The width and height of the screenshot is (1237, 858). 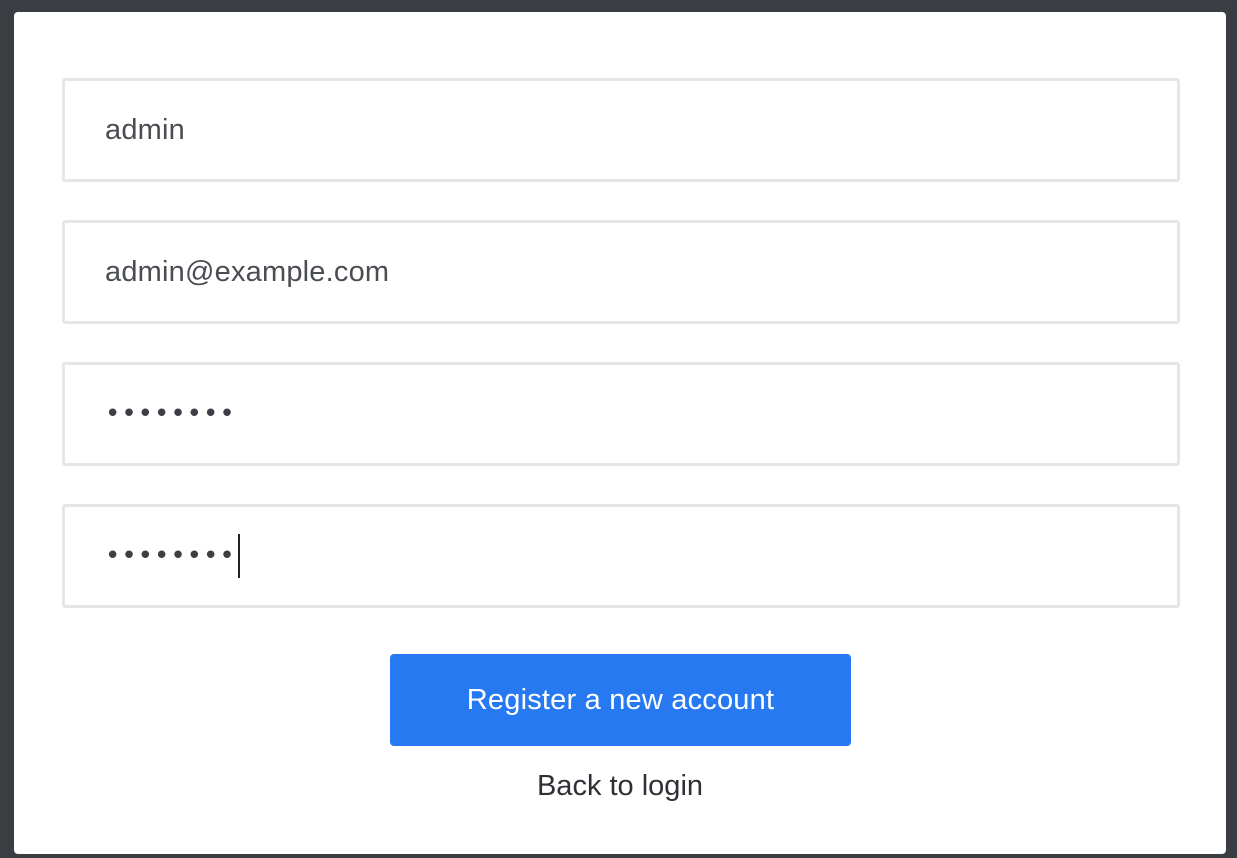 What do you see at coordinates (145, 129) in the screenshot?
I see `username-value: admin` at bounding box center [145, 129].